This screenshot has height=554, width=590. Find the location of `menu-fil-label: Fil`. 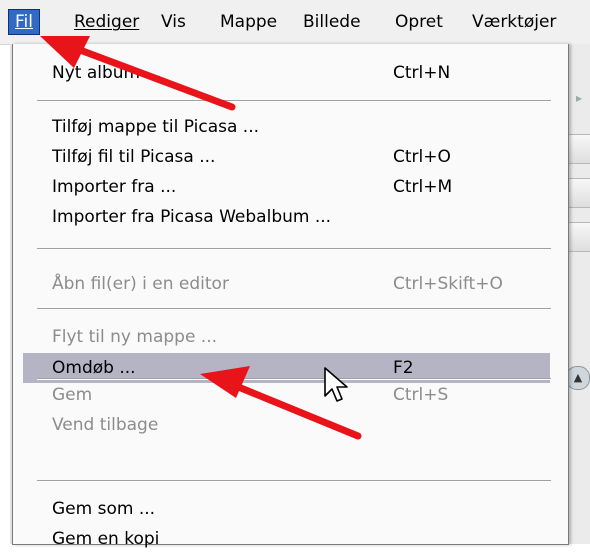

menu-fil-label: Fil is located at coordinates (24, 22).